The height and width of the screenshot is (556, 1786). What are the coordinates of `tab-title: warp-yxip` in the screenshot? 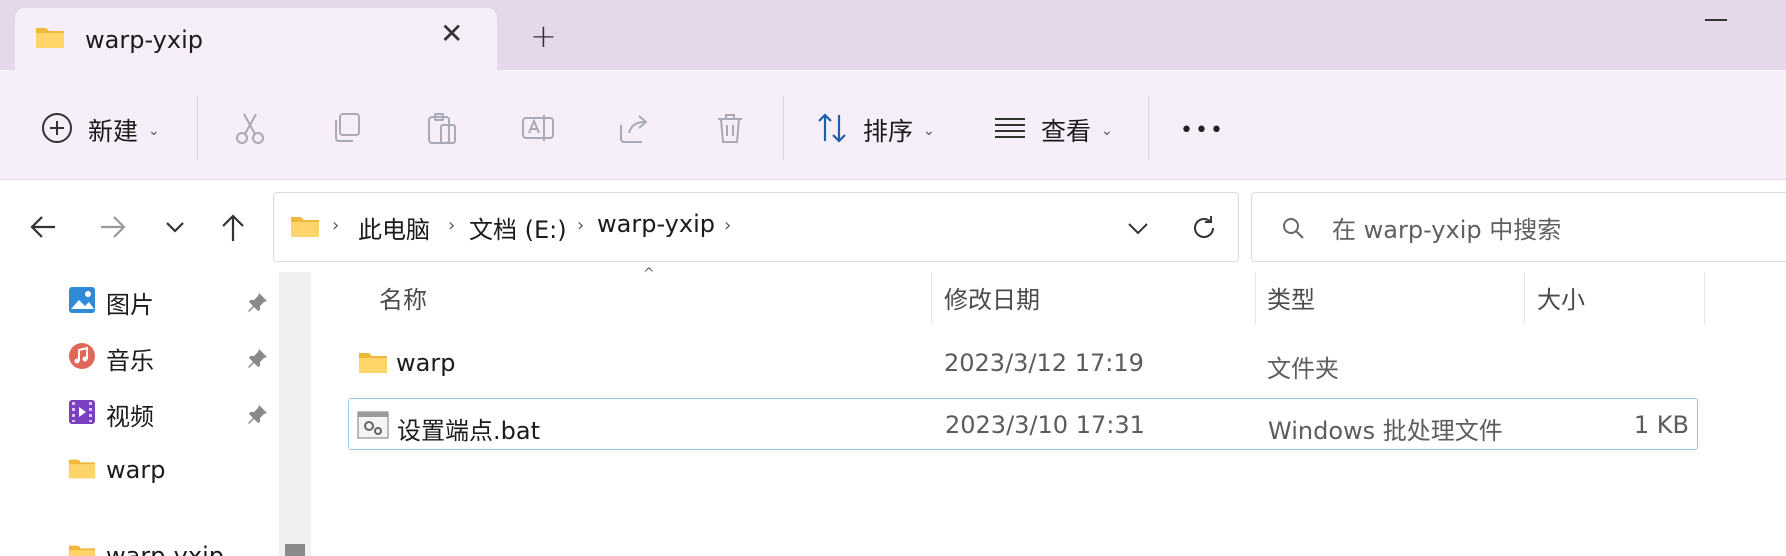 It's located at (144, 40).